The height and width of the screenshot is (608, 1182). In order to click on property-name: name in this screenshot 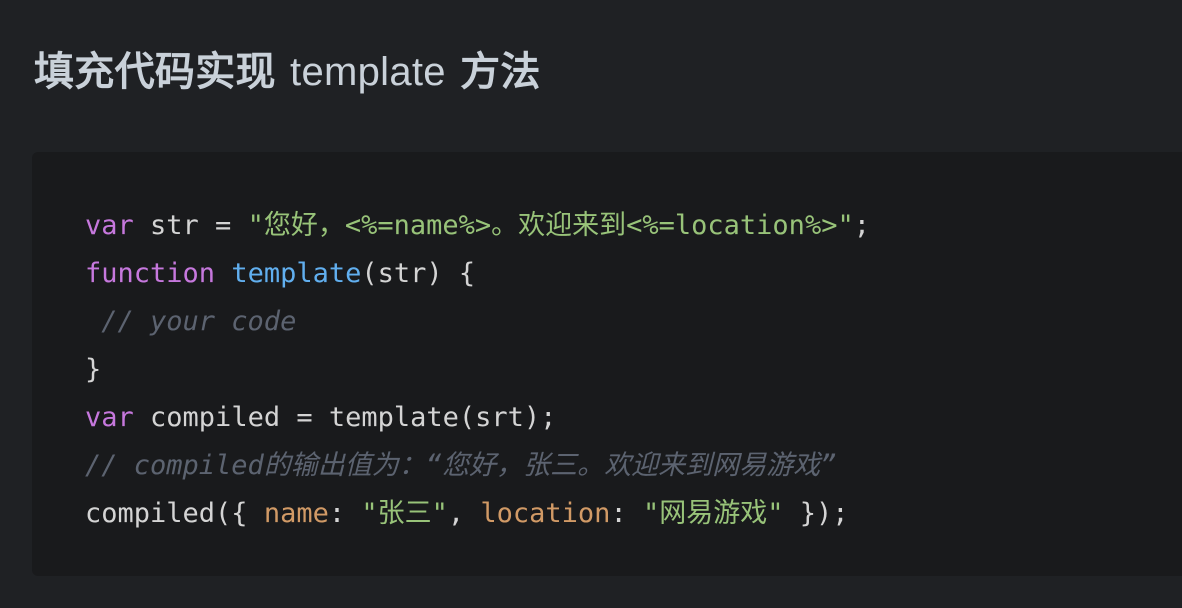, I will do `click(296, 513)`.